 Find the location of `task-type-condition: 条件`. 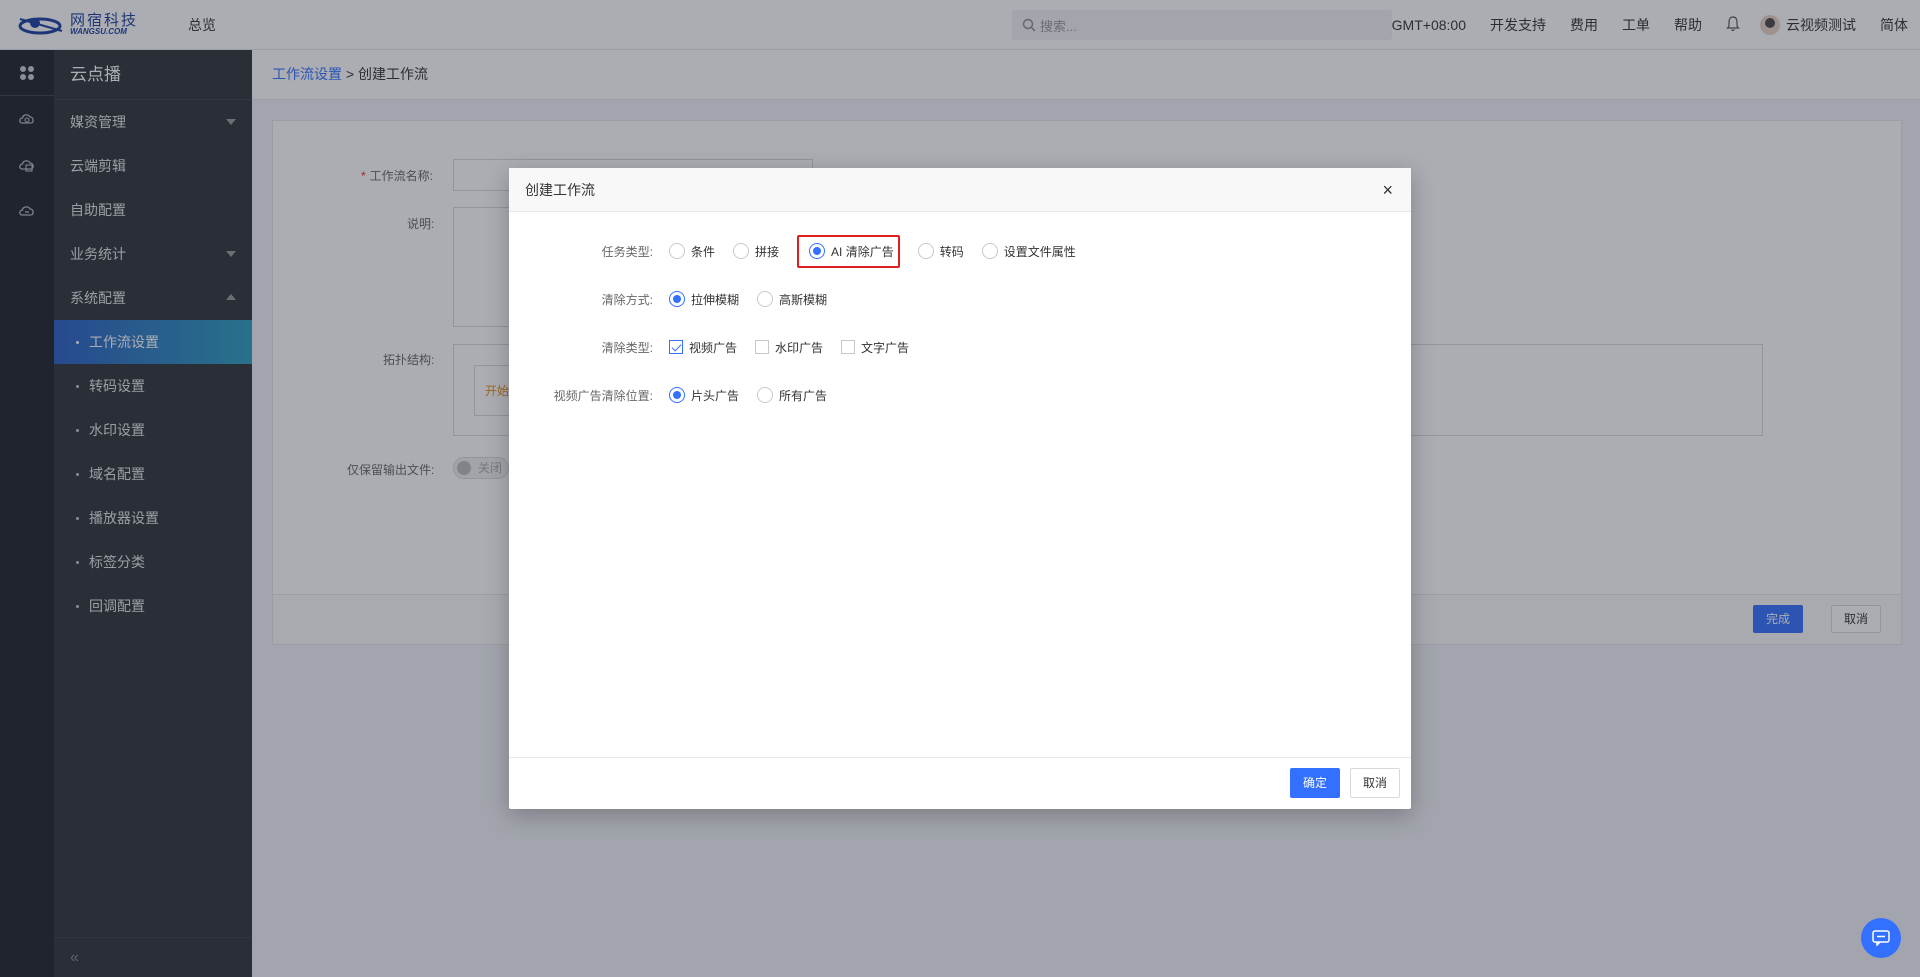

task-type-condition: 条件 is located at coordinates (692, 251).